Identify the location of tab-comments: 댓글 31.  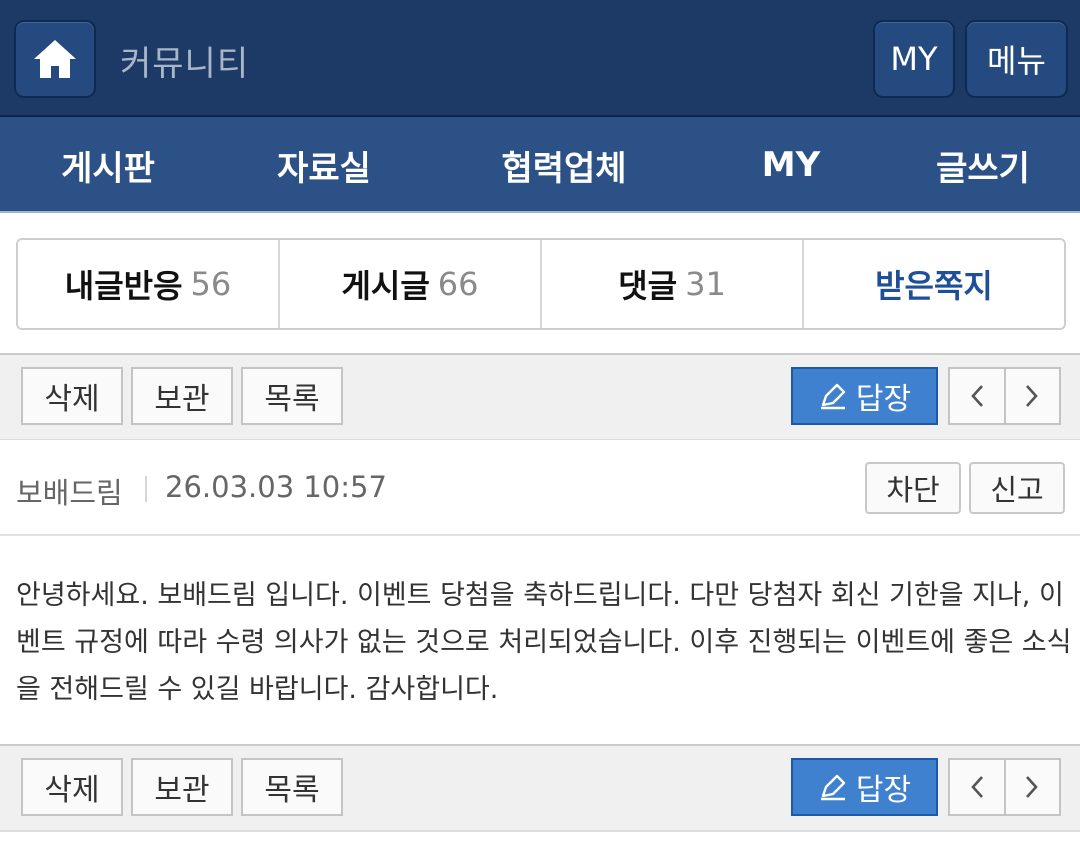
(673, 284).